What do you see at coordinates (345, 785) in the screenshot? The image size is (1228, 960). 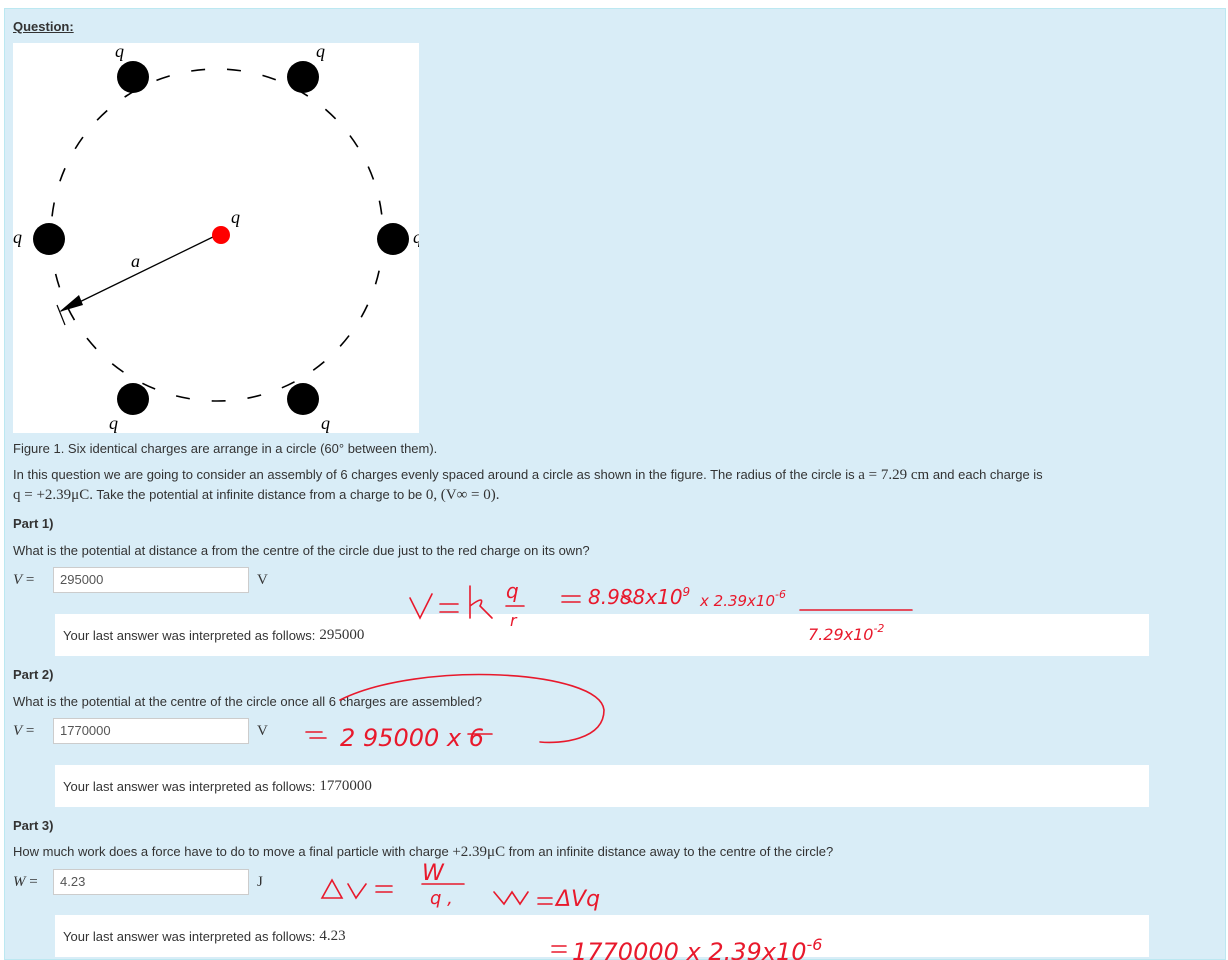 I see `part-2-feedback-value: 1770000` at bounding box center [345, 785].